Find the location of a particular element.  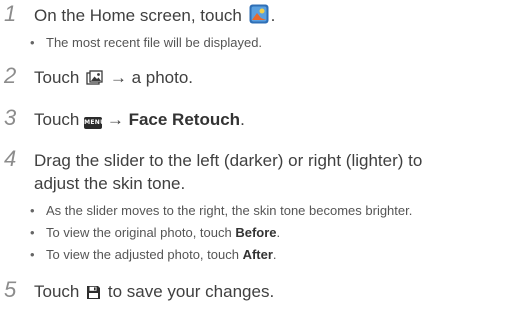

step-text: Touch MENU → Face Retouch. is located at coordinates (273, 119).